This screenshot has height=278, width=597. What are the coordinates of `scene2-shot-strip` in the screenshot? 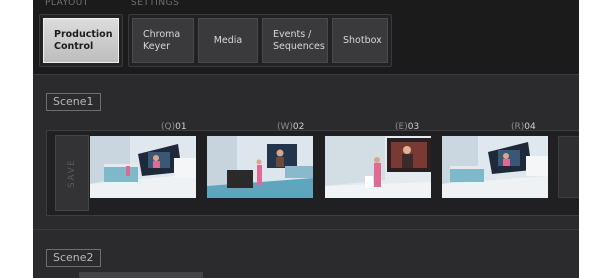 It's located at (141, 275).